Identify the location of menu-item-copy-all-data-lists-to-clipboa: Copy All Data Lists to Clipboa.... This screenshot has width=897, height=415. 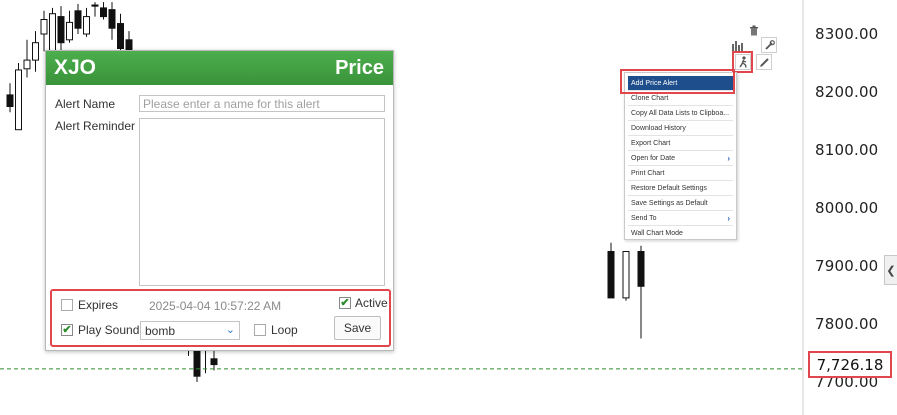
(680, 113).